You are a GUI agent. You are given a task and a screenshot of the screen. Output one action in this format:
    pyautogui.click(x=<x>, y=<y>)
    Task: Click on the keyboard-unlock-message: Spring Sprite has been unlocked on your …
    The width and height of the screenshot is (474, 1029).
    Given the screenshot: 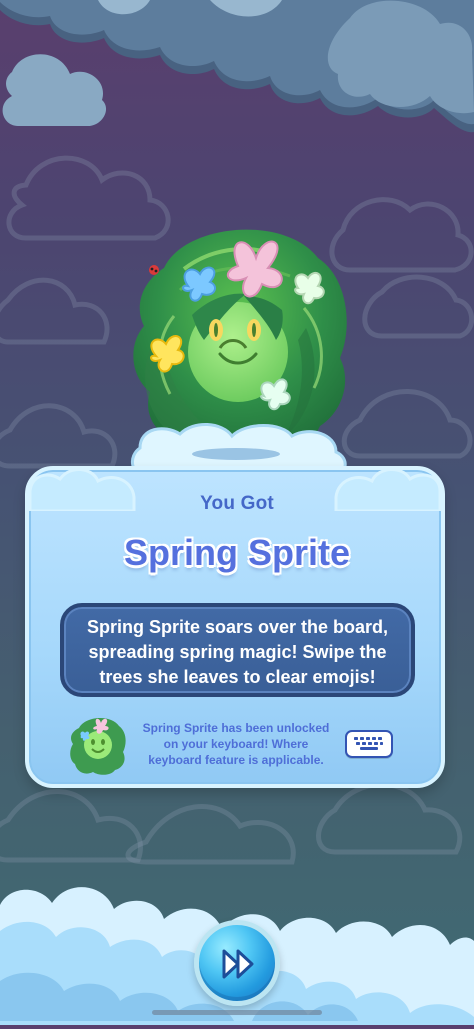 What is the action you would take?
    pyautogui.click(x=236, y=744)
    